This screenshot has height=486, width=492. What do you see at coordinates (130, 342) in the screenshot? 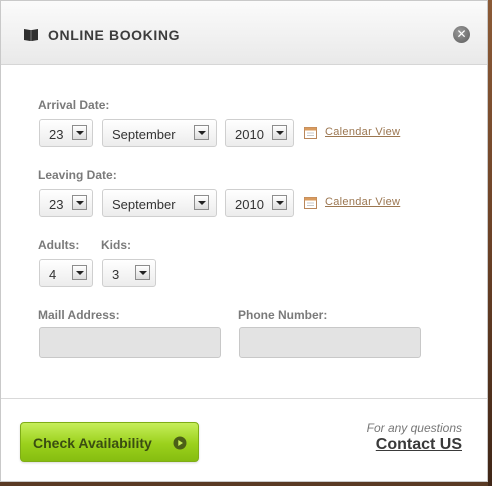
I see `mail-address-input` at bounding box center [130, 342].